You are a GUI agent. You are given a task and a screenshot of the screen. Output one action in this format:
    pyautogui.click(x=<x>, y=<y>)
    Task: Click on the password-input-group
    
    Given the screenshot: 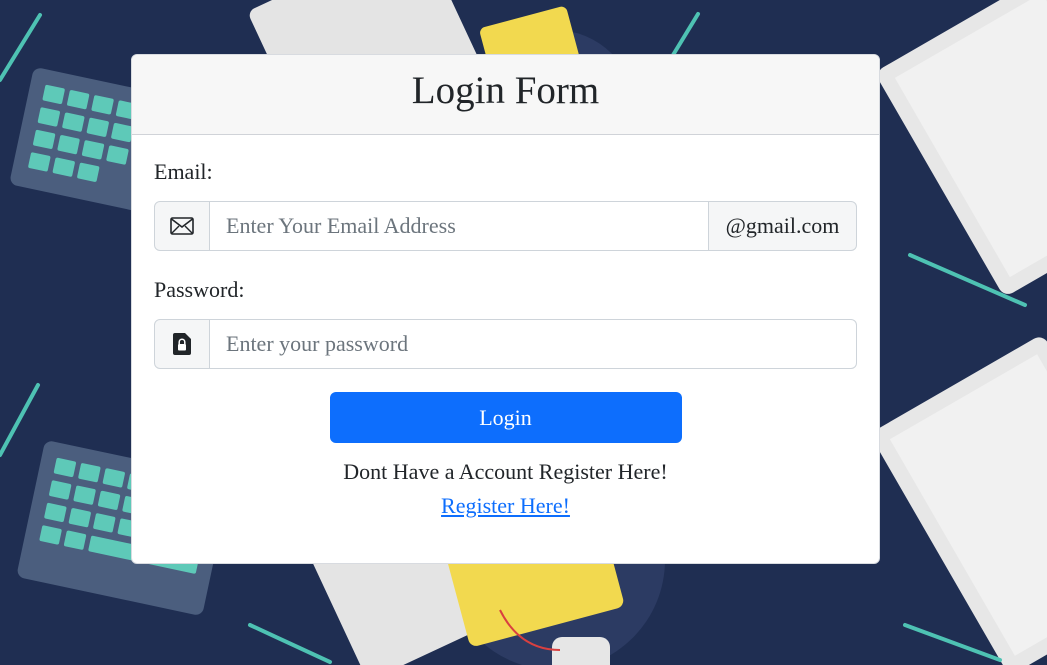 What is the action you would take?
    pyautogui.click(x=505, y=344)
    